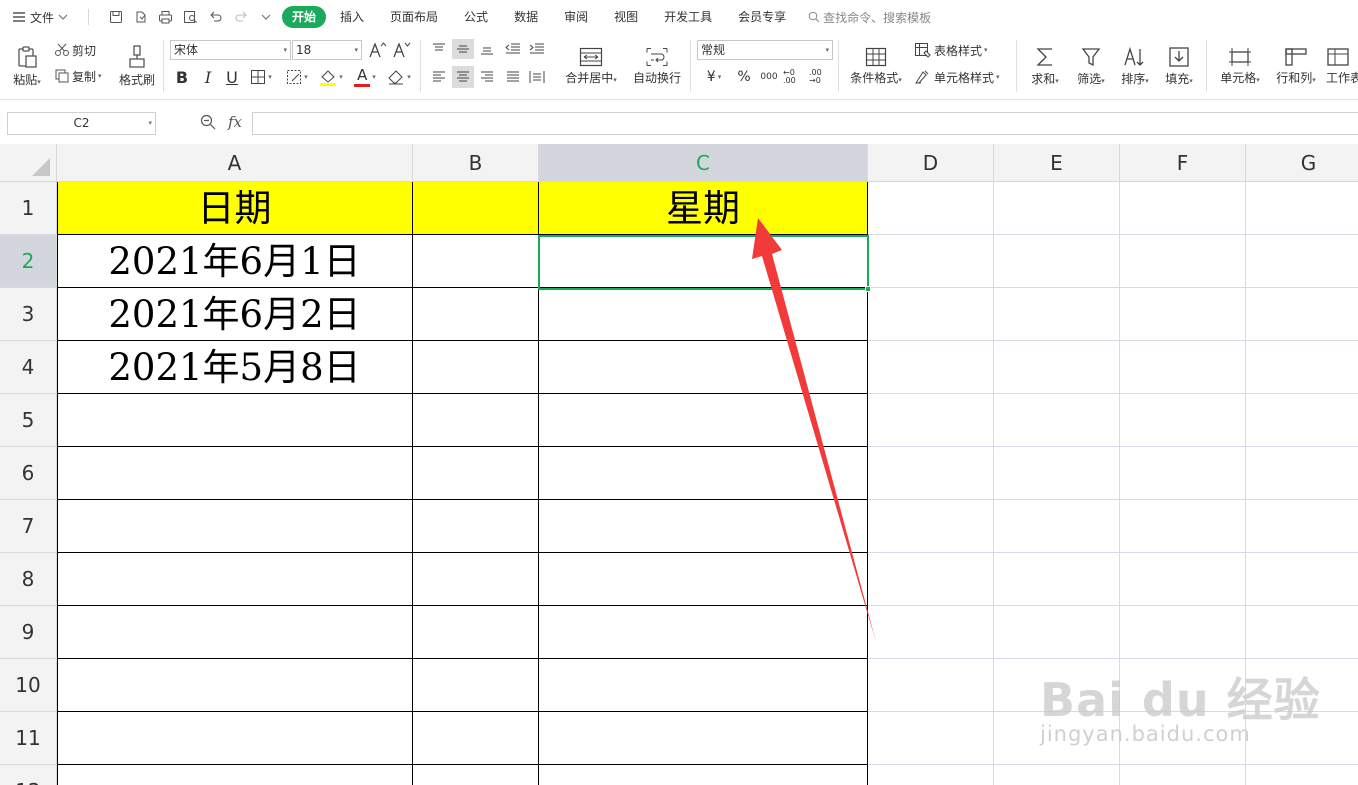 The image size is (1358, 785). What do you see at coordinates (165, 17) in the screenshot?
I see `print-icon` at bounding box center [165, 17].